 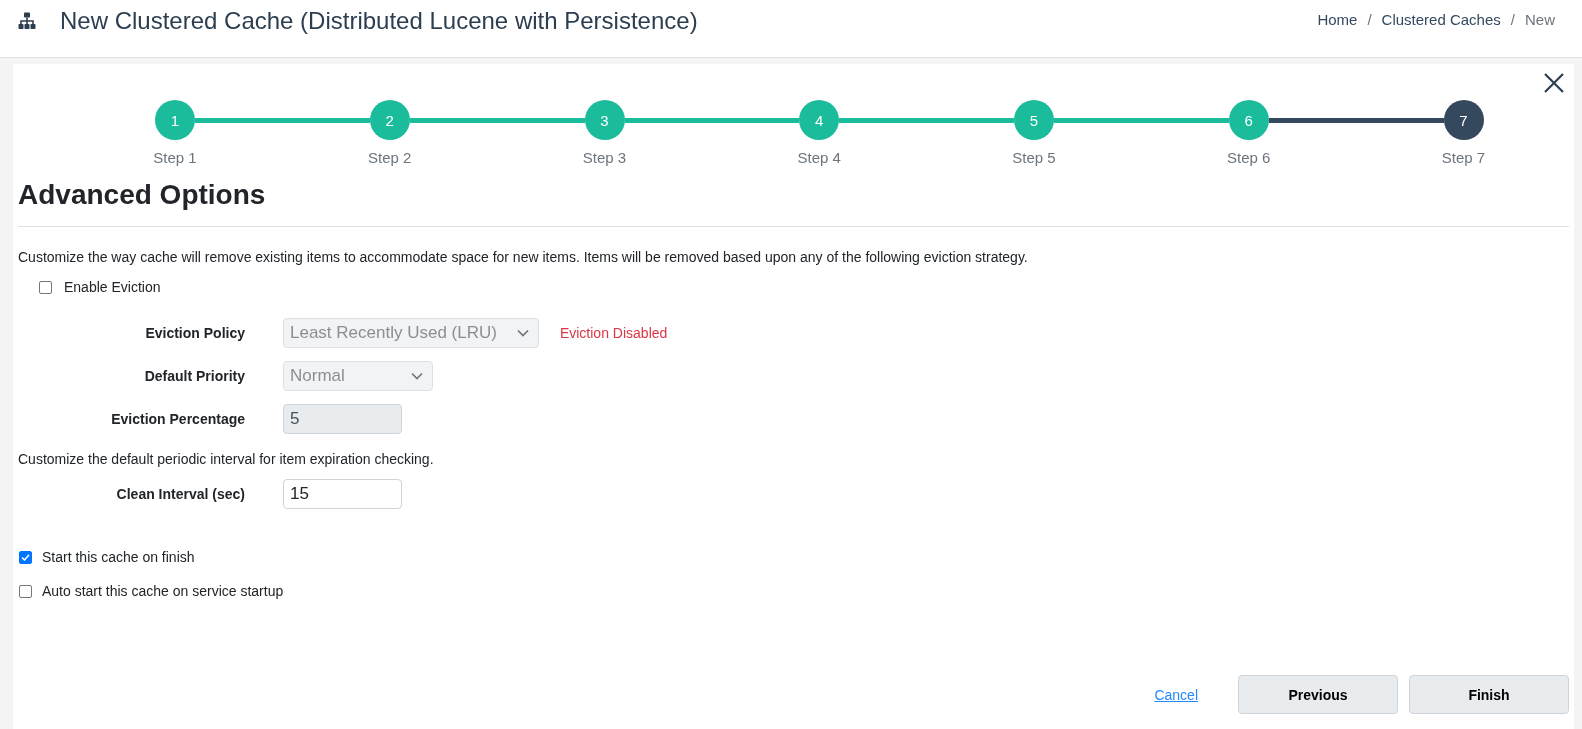 I want to click on step-circle: 4, so click(x=819, y=120).